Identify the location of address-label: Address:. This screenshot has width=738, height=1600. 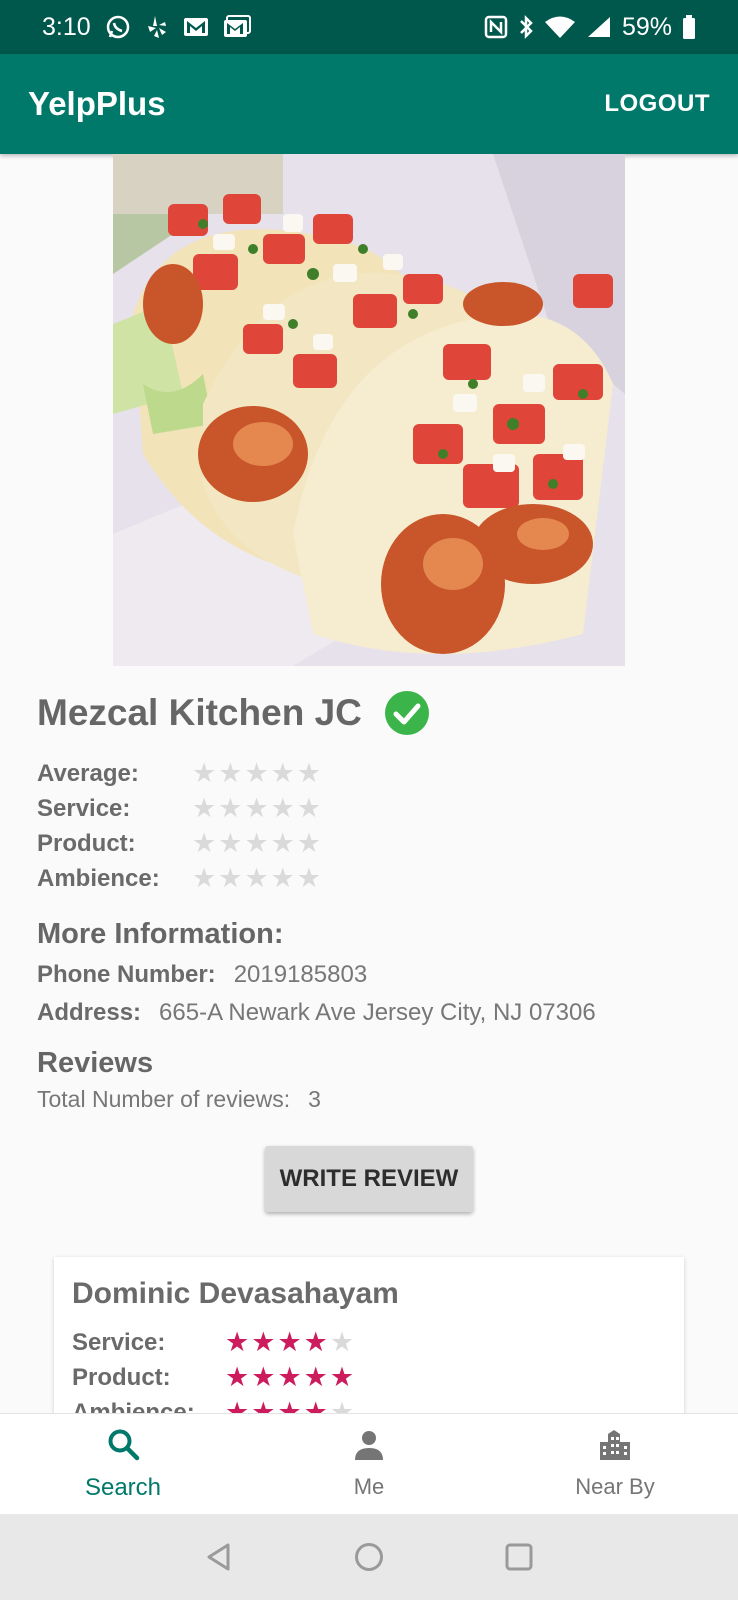
(89, 1012).